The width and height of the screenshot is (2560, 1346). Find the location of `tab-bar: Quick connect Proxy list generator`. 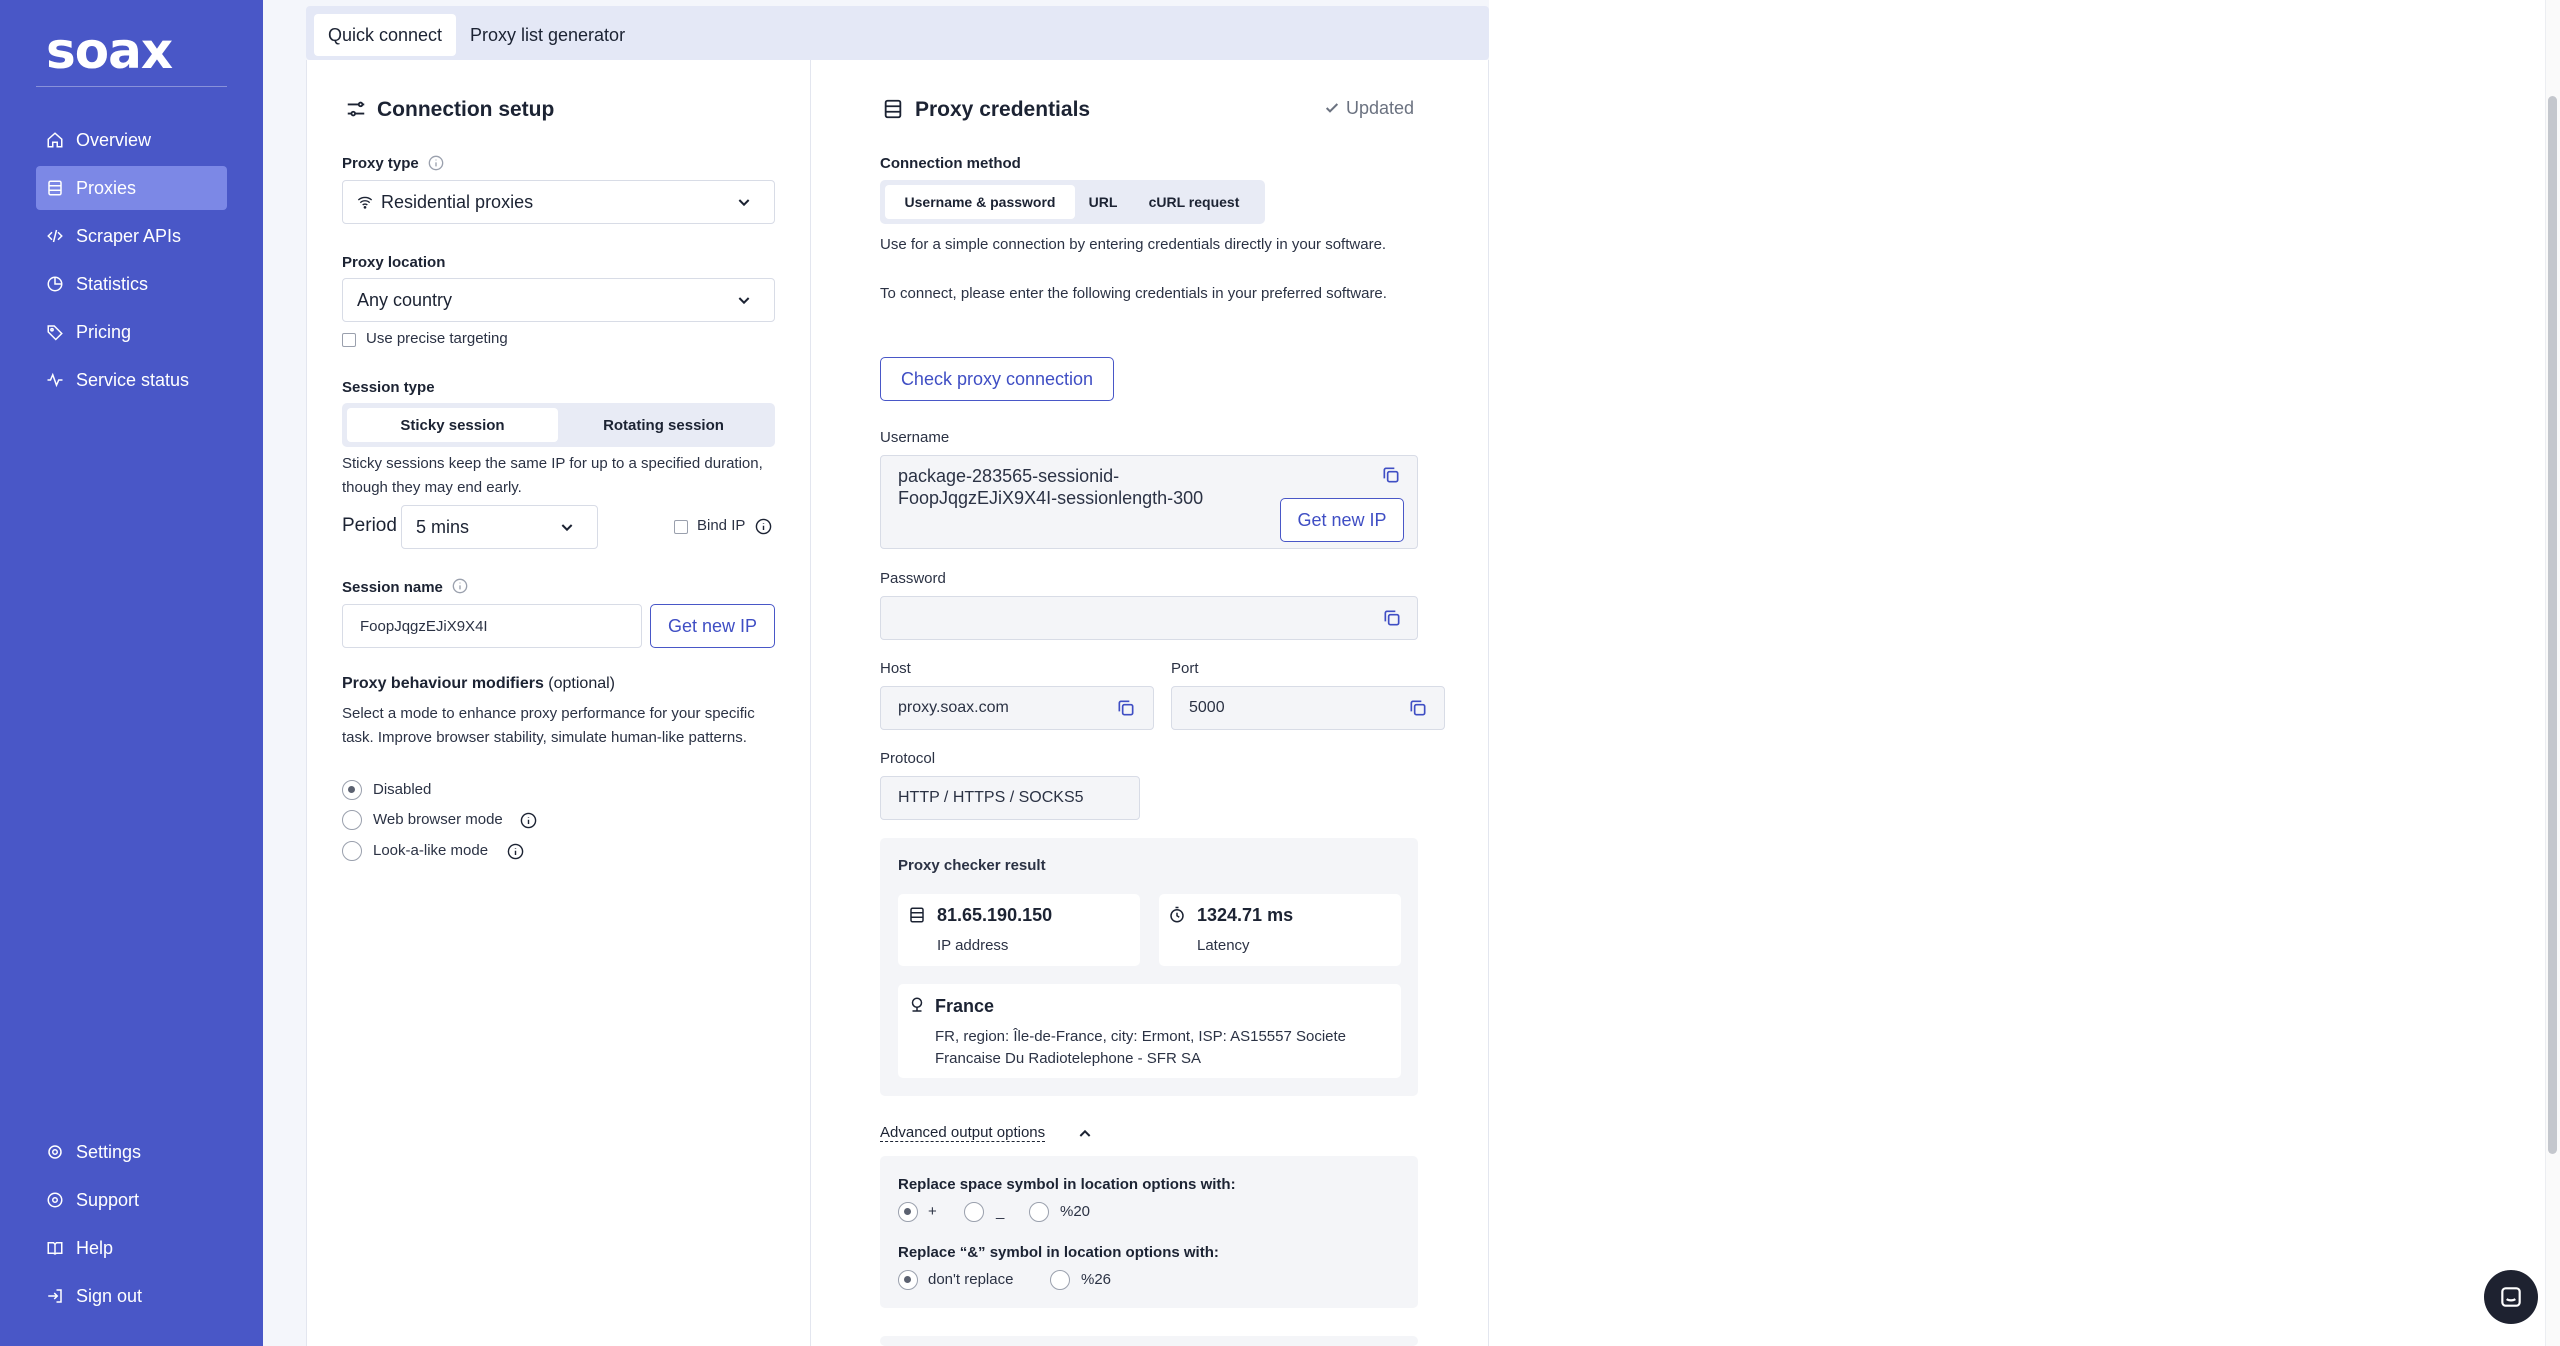

tab-bar: Quick connect Proxy list generator is located at coordinates (897, 33).